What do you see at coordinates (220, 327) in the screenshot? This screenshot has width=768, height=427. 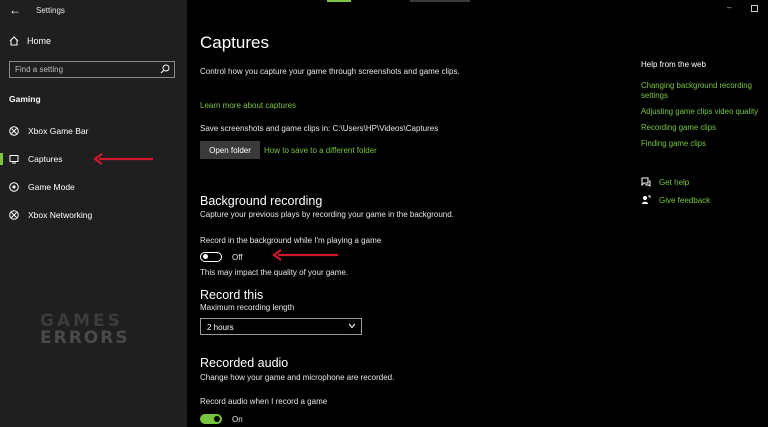 I see `max-length-value: 2 hours` at bounding box center [220, 327].